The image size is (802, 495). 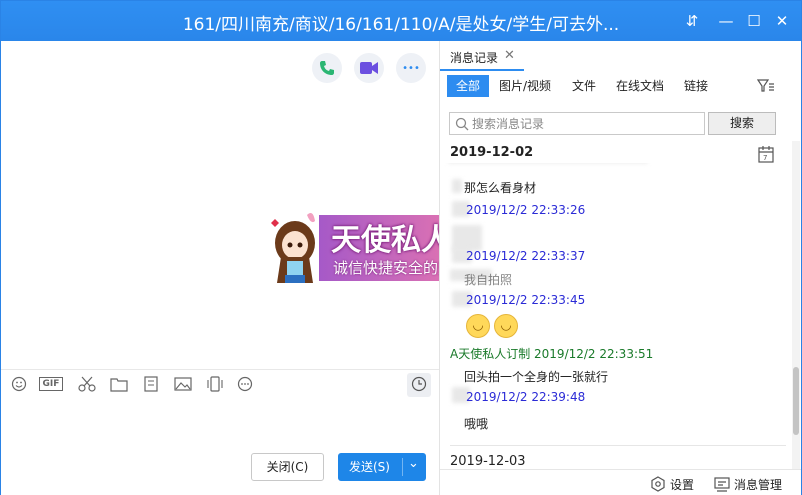 What do you see at coordinates (526, 397) in the screenshot?
I see `message-time: 2019/12/2 22:39:48` at bounding box center [526, 397].